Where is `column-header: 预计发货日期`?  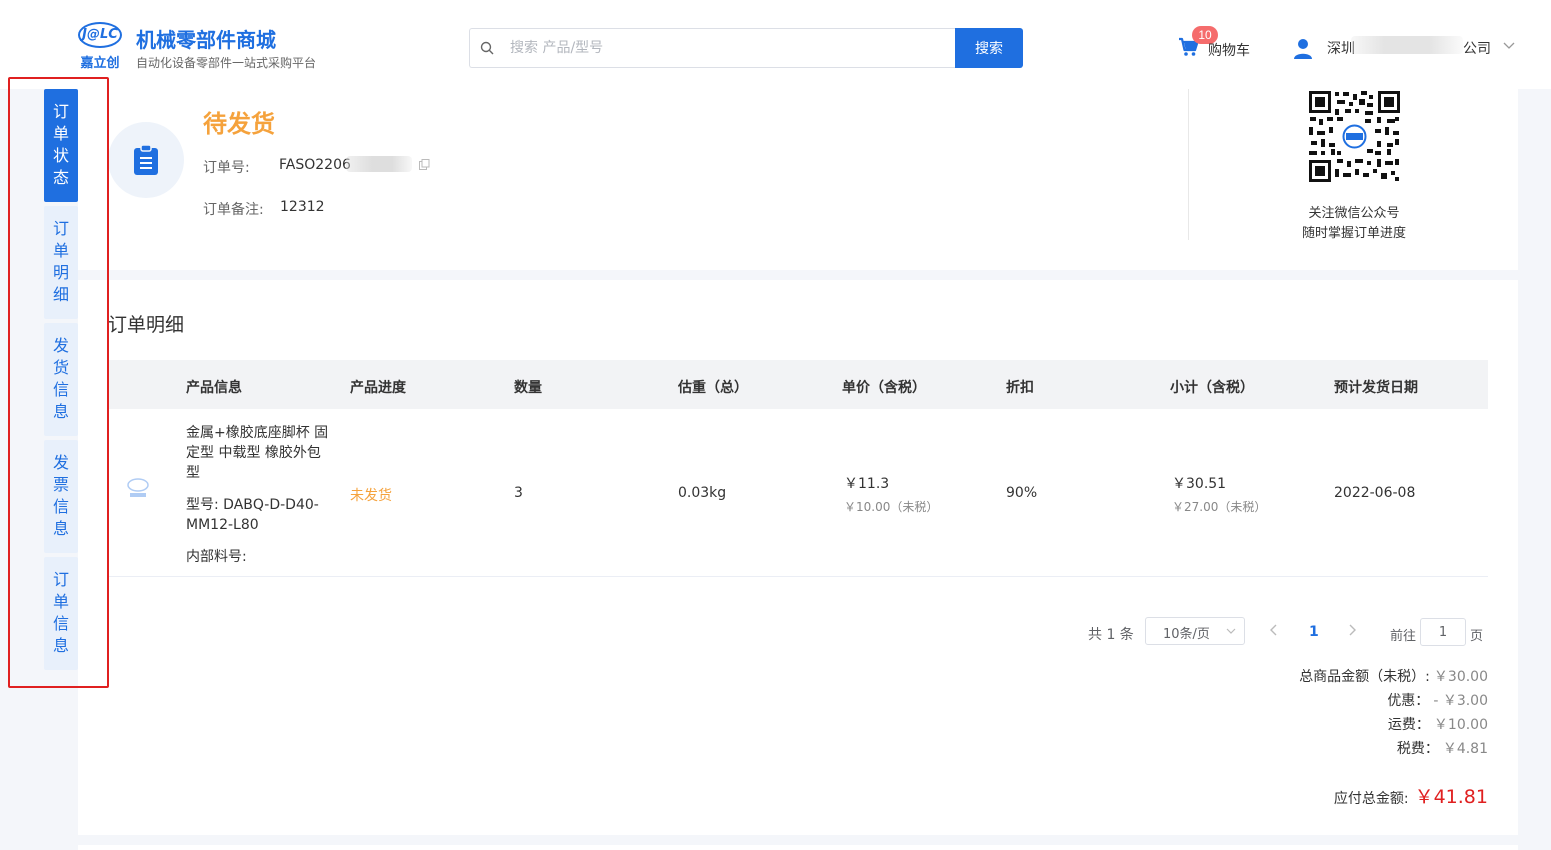
column-header: 预计发货日期 is located at coordinates (1376, 388).